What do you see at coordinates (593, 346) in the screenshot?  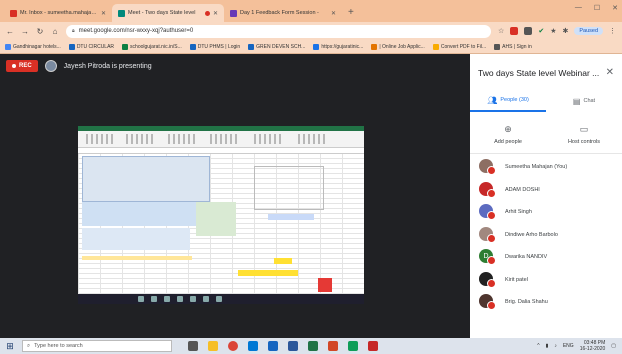 I see `clock: 03:48 PM 16-12-2020` at bounding box center [593, 346].